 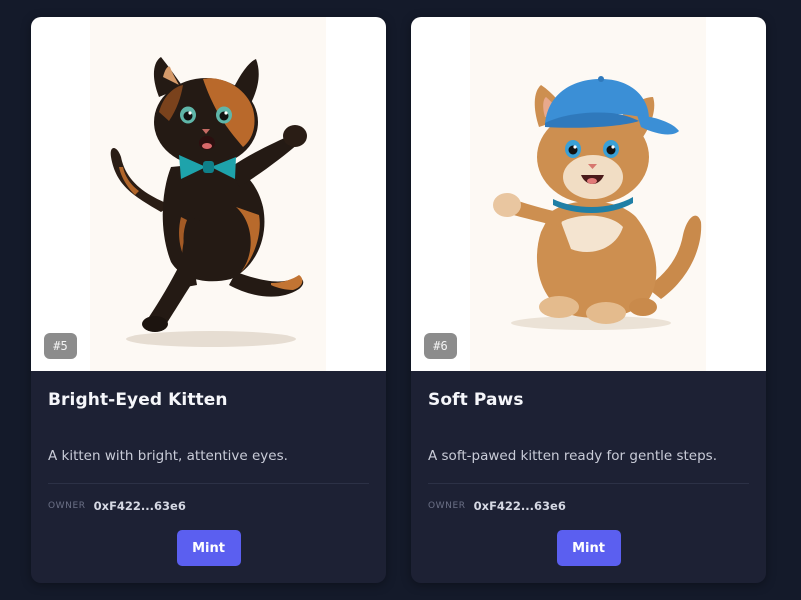 I want to click on token-id-badge: #6, so click(x=440, y=346).